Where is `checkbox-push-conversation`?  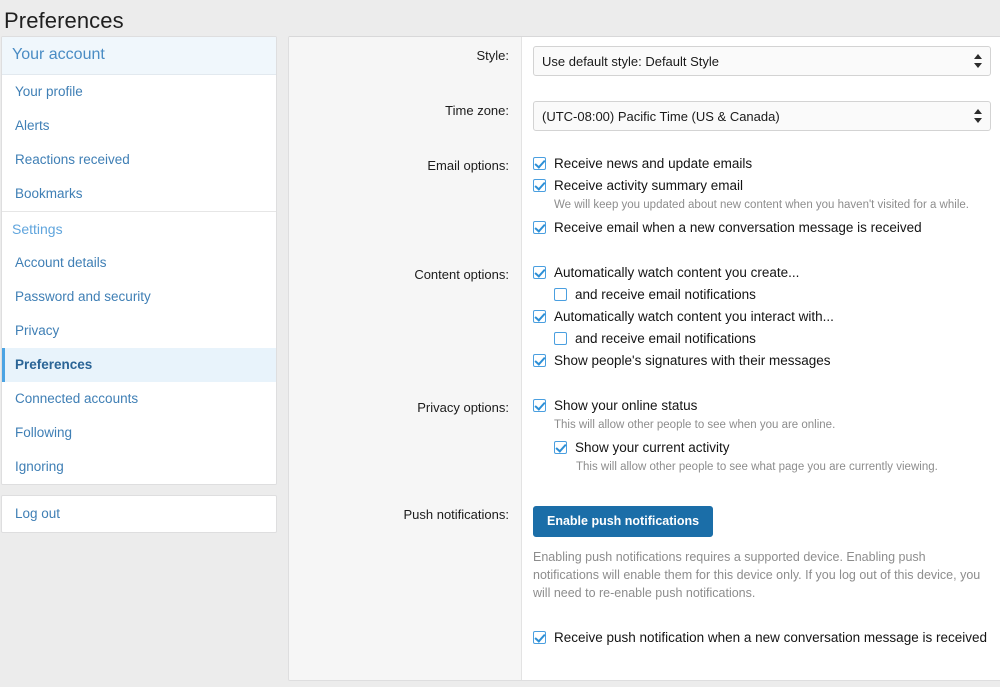
checkbox-push-conversation is located at coordinates (539, 637).